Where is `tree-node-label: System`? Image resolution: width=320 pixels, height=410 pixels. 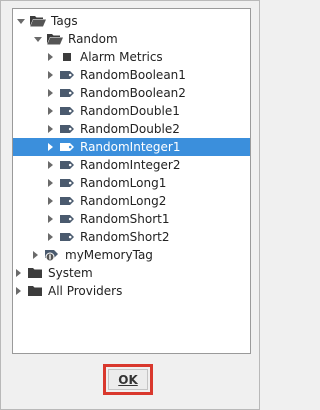
tree-node-label: System is located at coordinates (70, 273).